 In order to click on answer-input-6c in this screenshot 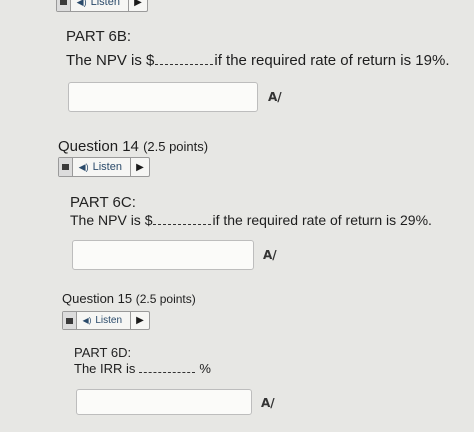, I will do `click(163, 255)`.